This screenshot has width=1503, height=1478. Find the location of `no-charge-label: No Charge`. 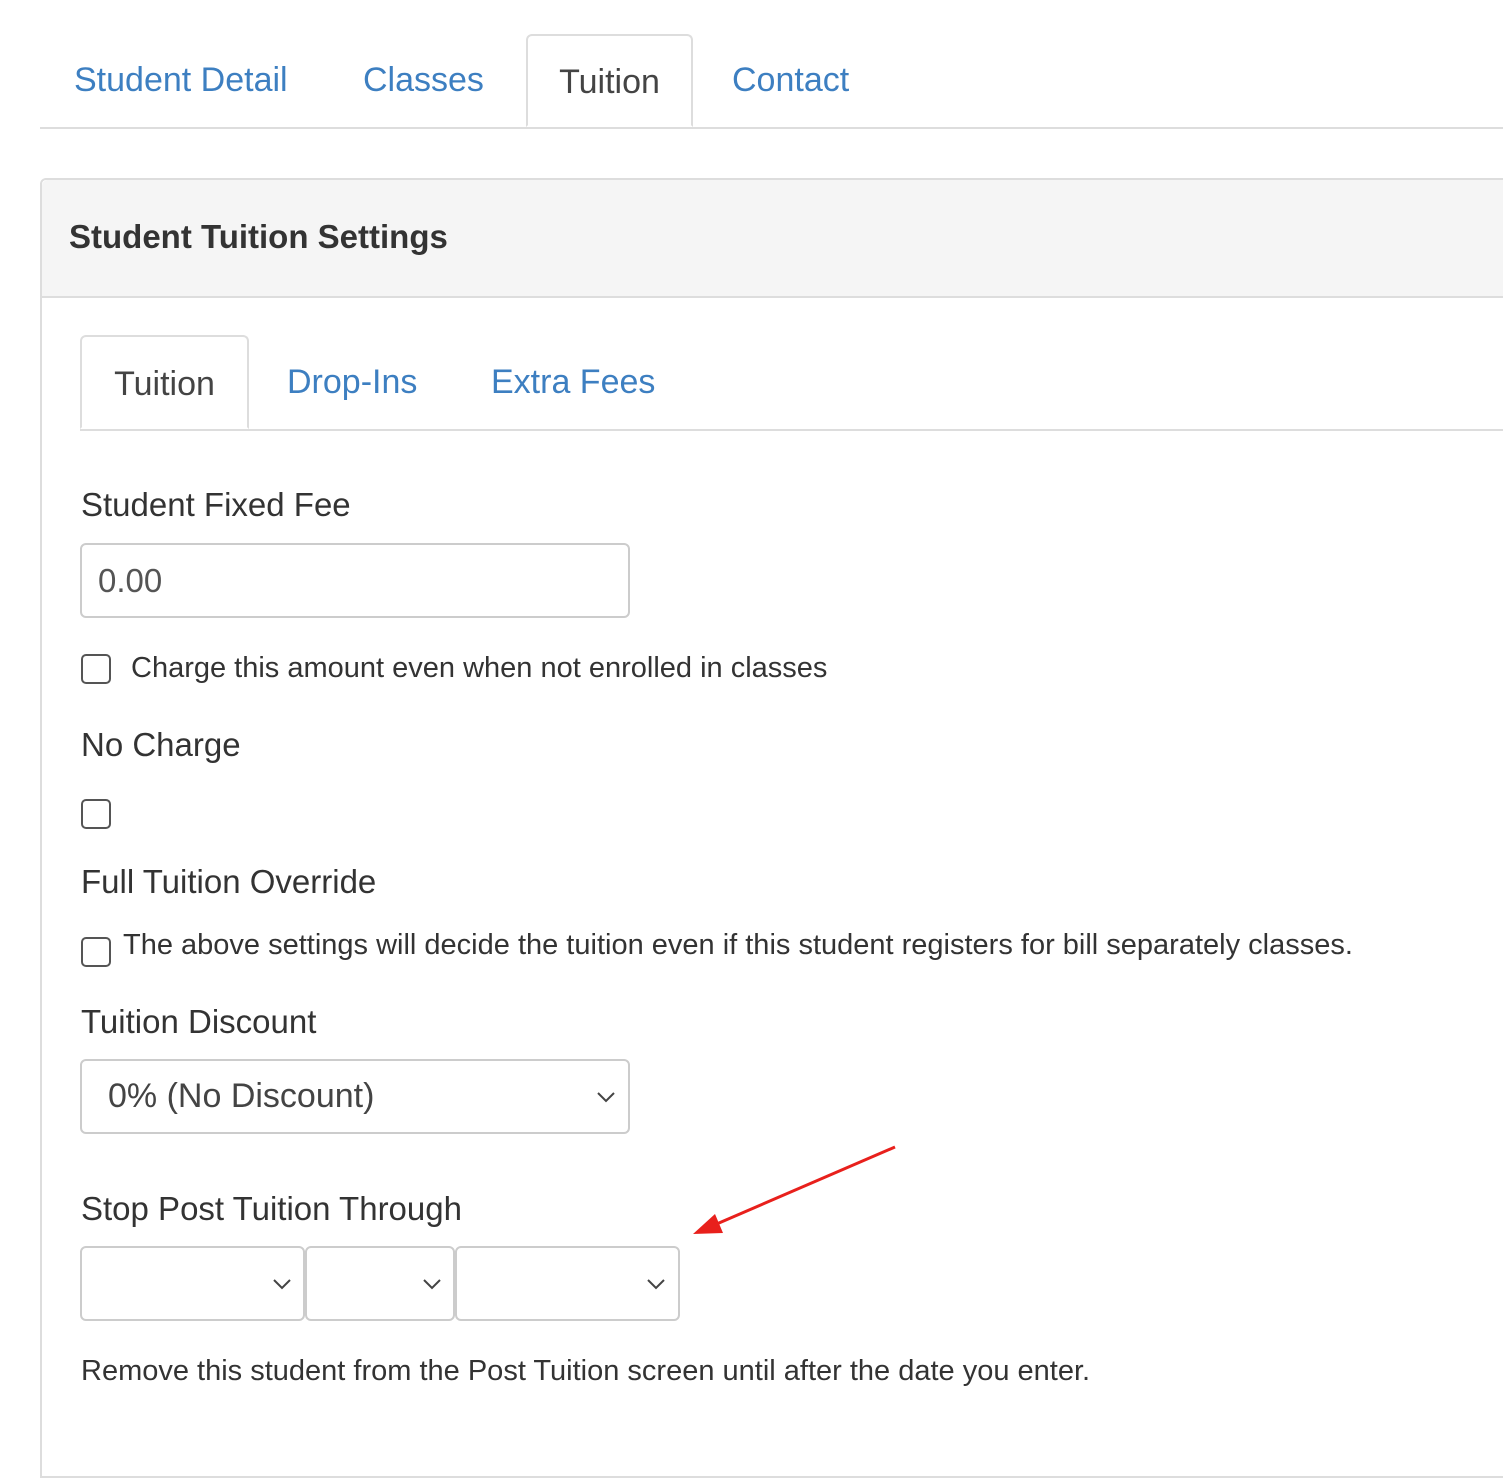

no-charge-label: No Charge is located at coordinates (161, 744).